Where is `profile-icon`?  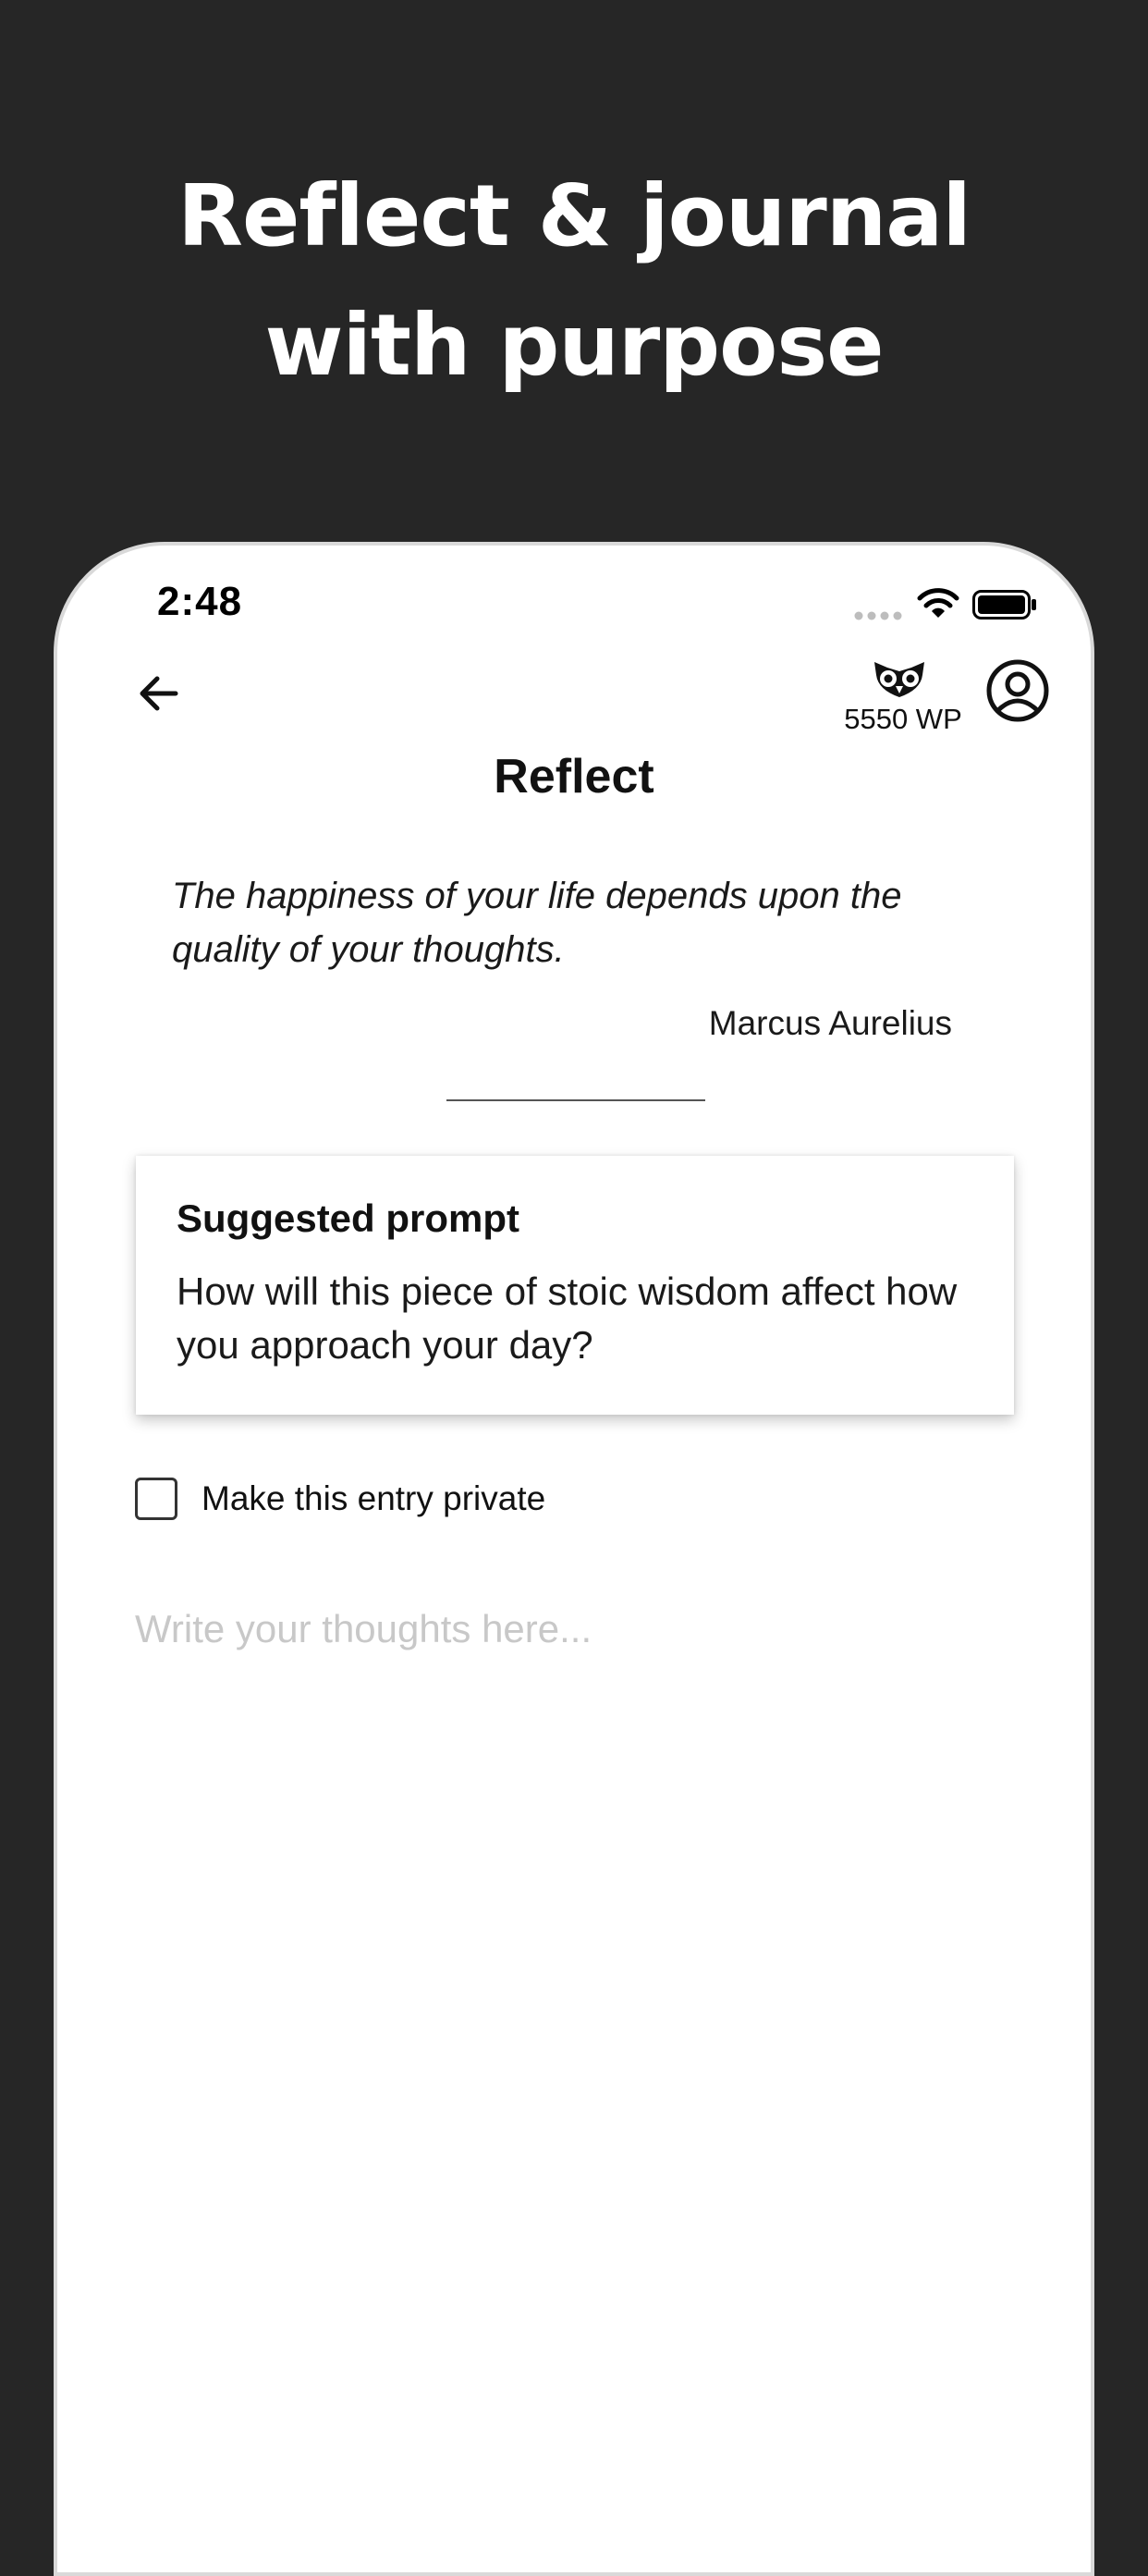
profile-icon is located at coordinates (1018, 690).